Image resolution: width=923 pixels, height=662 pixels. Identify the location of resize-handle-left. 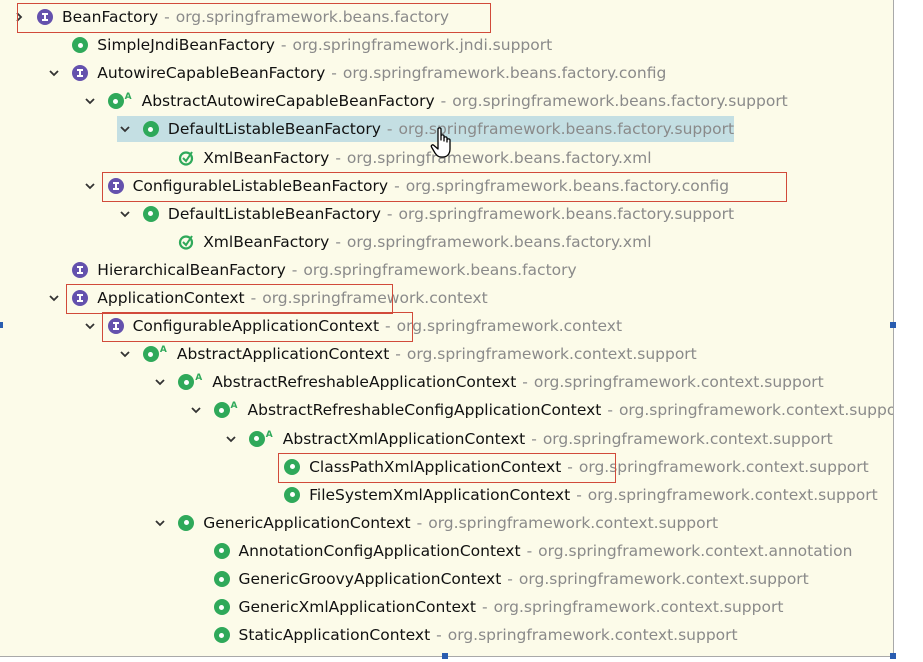
(1, 325).